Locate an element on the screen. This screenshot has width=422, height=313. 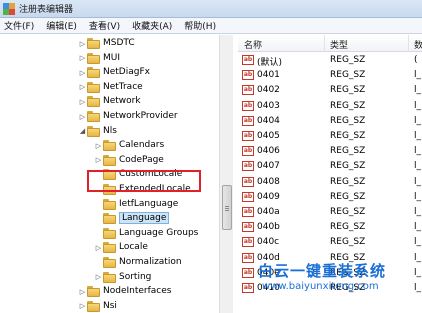
value-row: ab 0403 REG_SZ l_ is located at coordinates (330, 106).